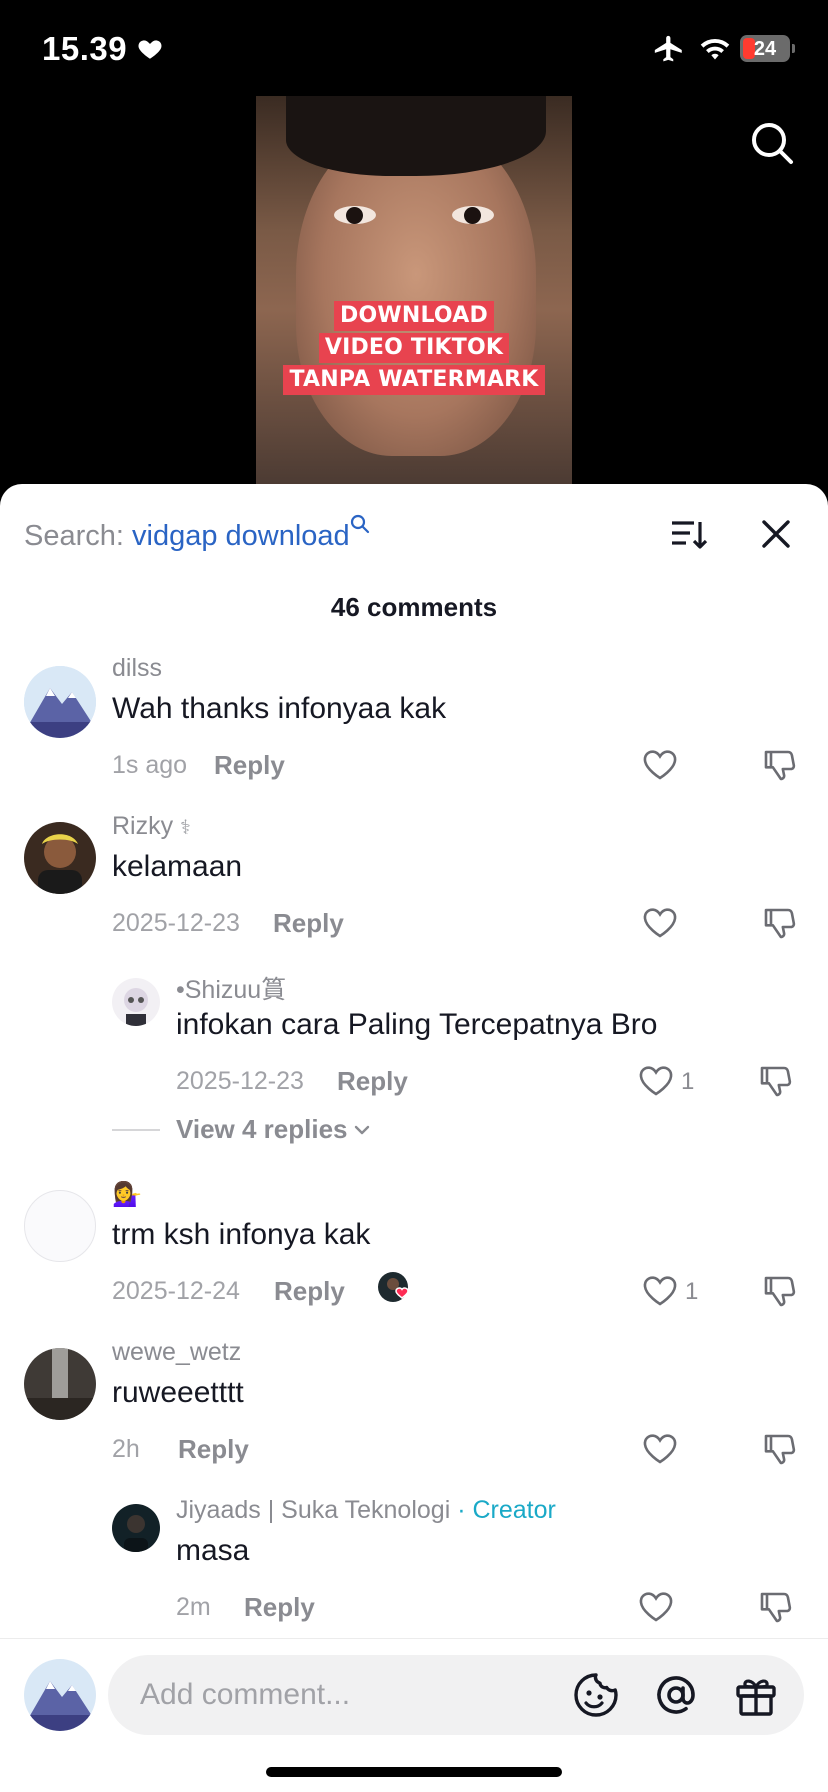  What do you see at coordinates (177, 866) in the screenshot?
I see `comment-text: kelamaan` at bounding box center [177, 866].